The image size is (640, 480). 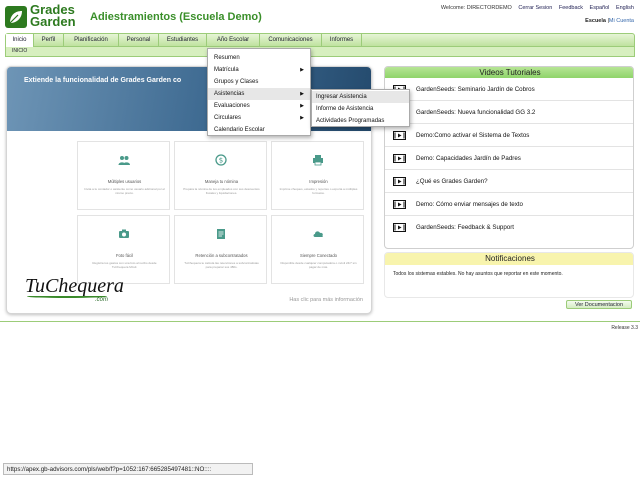 What do you see at coordinates (509, 259) in the screenshot?
I see `notifications-title: Notificaciones` at bounding box center [509, 259].